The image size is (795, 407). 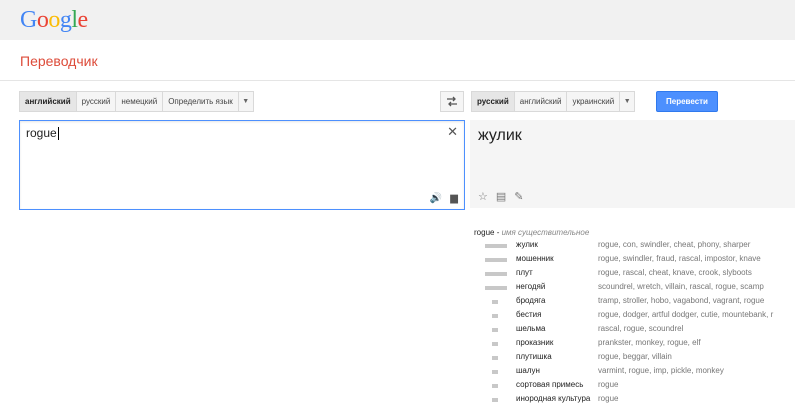 I want to click on dictionary-entry: шалун varmint, rogue, imp, pickle, monkey, so click(x=634, y=372).